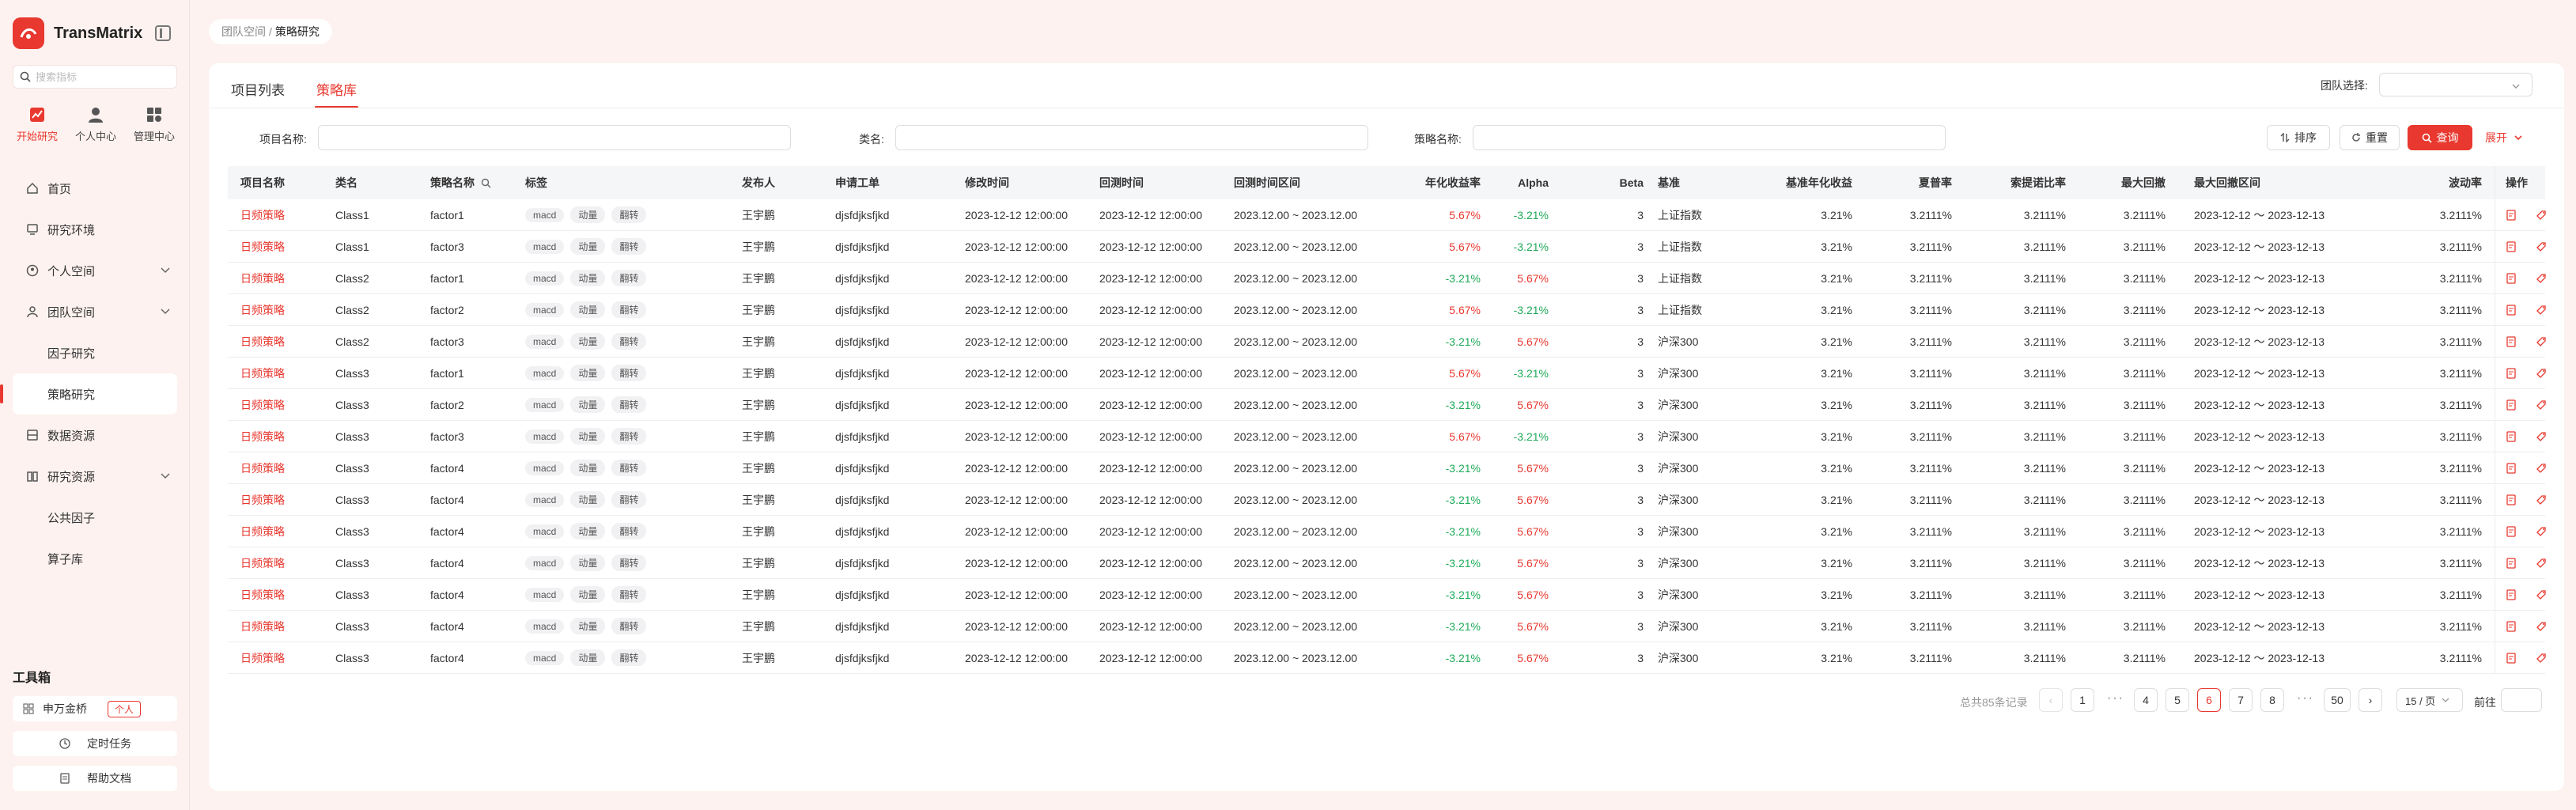  Describe the element at coordinates (2177, 700) in the screenshot. I see `pagination-page: 5` at that location.